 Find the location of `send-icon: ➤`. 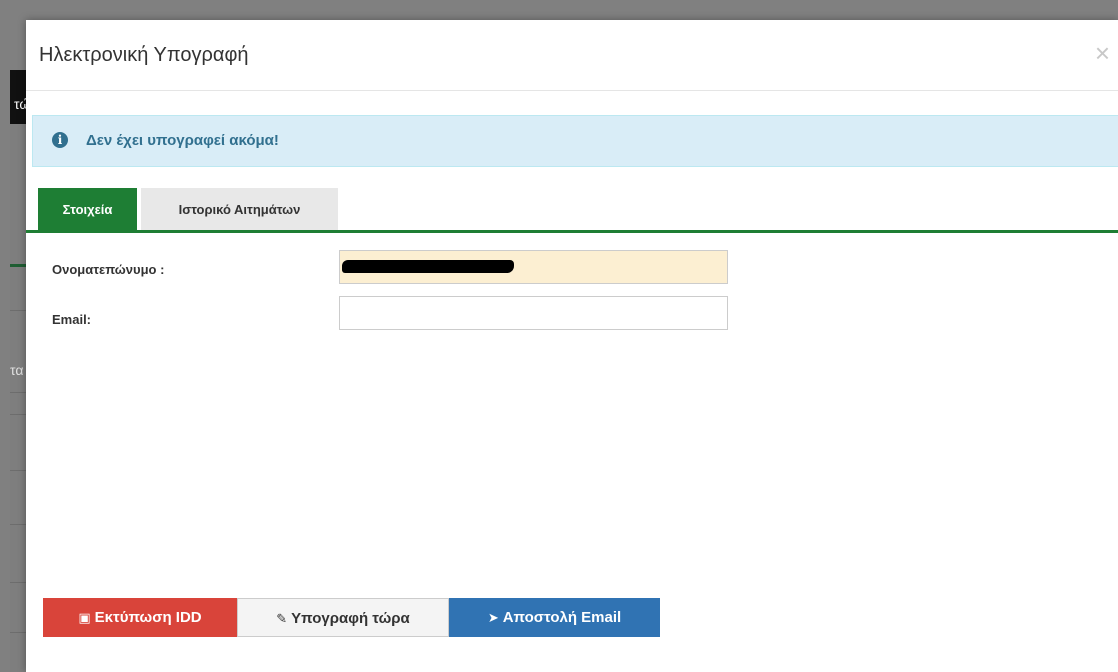

send-icon: ➤ is located at coordinates (493, 618).